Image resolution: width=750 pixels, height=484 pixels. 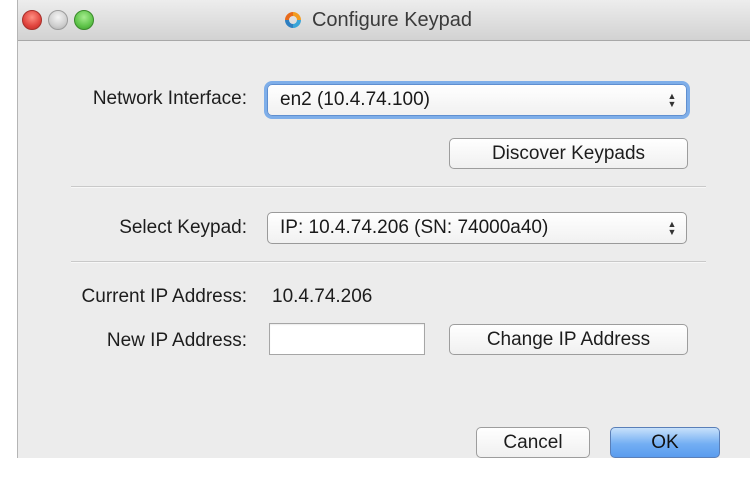 I want to click on title-area: Configure Keypad, so click(x=384, y=20).